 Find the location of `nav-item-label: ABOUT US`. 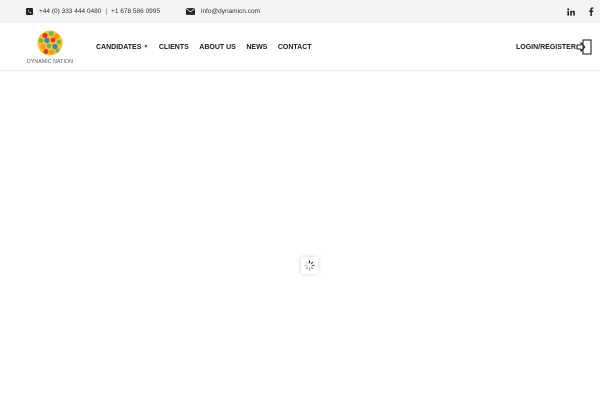

nav-item-label: ABOUT US is located at coordinates (217, 47).